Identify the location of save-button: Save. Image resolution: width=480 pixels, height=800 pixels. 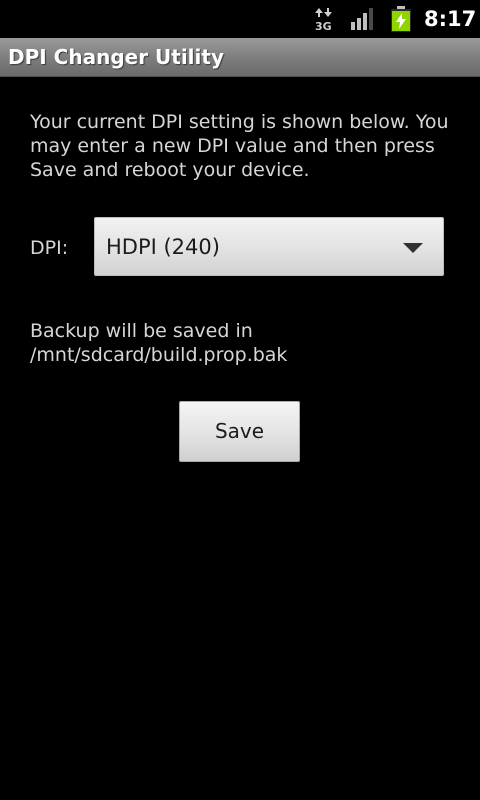
(239, 431).